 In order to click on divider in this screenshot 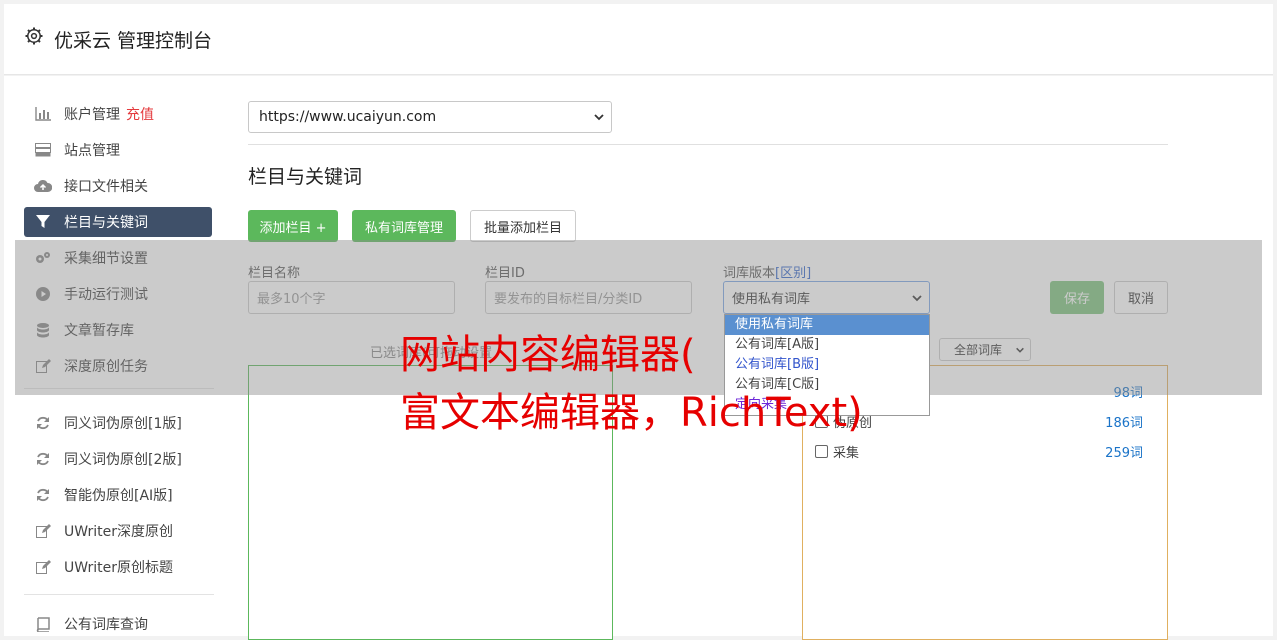, I will do `click(708, 144)`.